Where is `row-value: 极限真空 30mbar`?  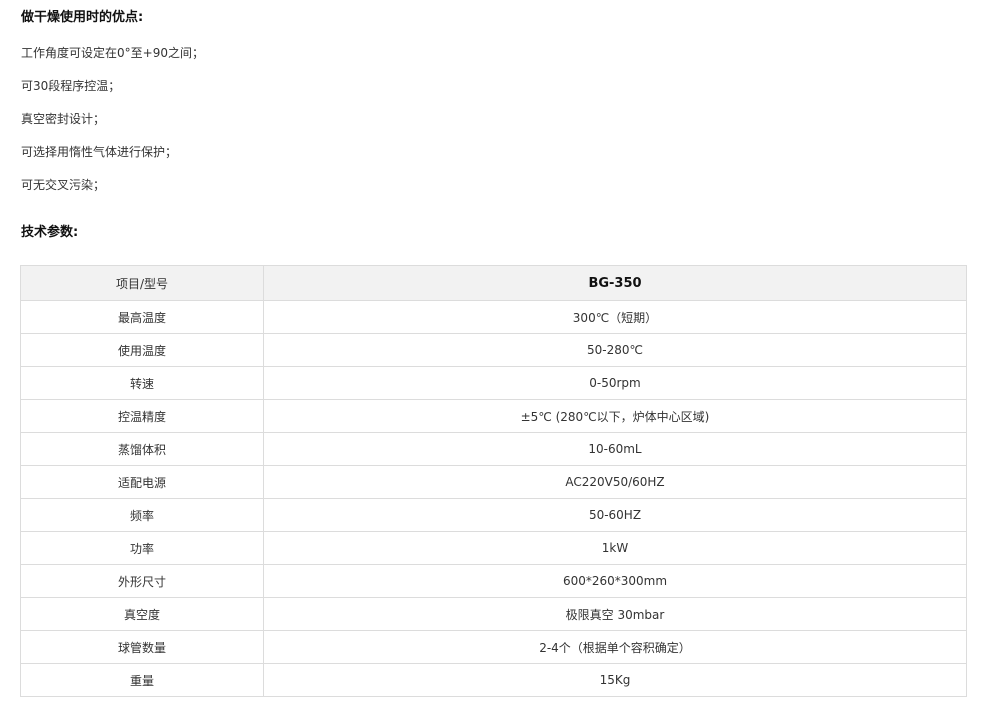 row-value: 极限真空 30mbar is located at coordinates (615, 614).